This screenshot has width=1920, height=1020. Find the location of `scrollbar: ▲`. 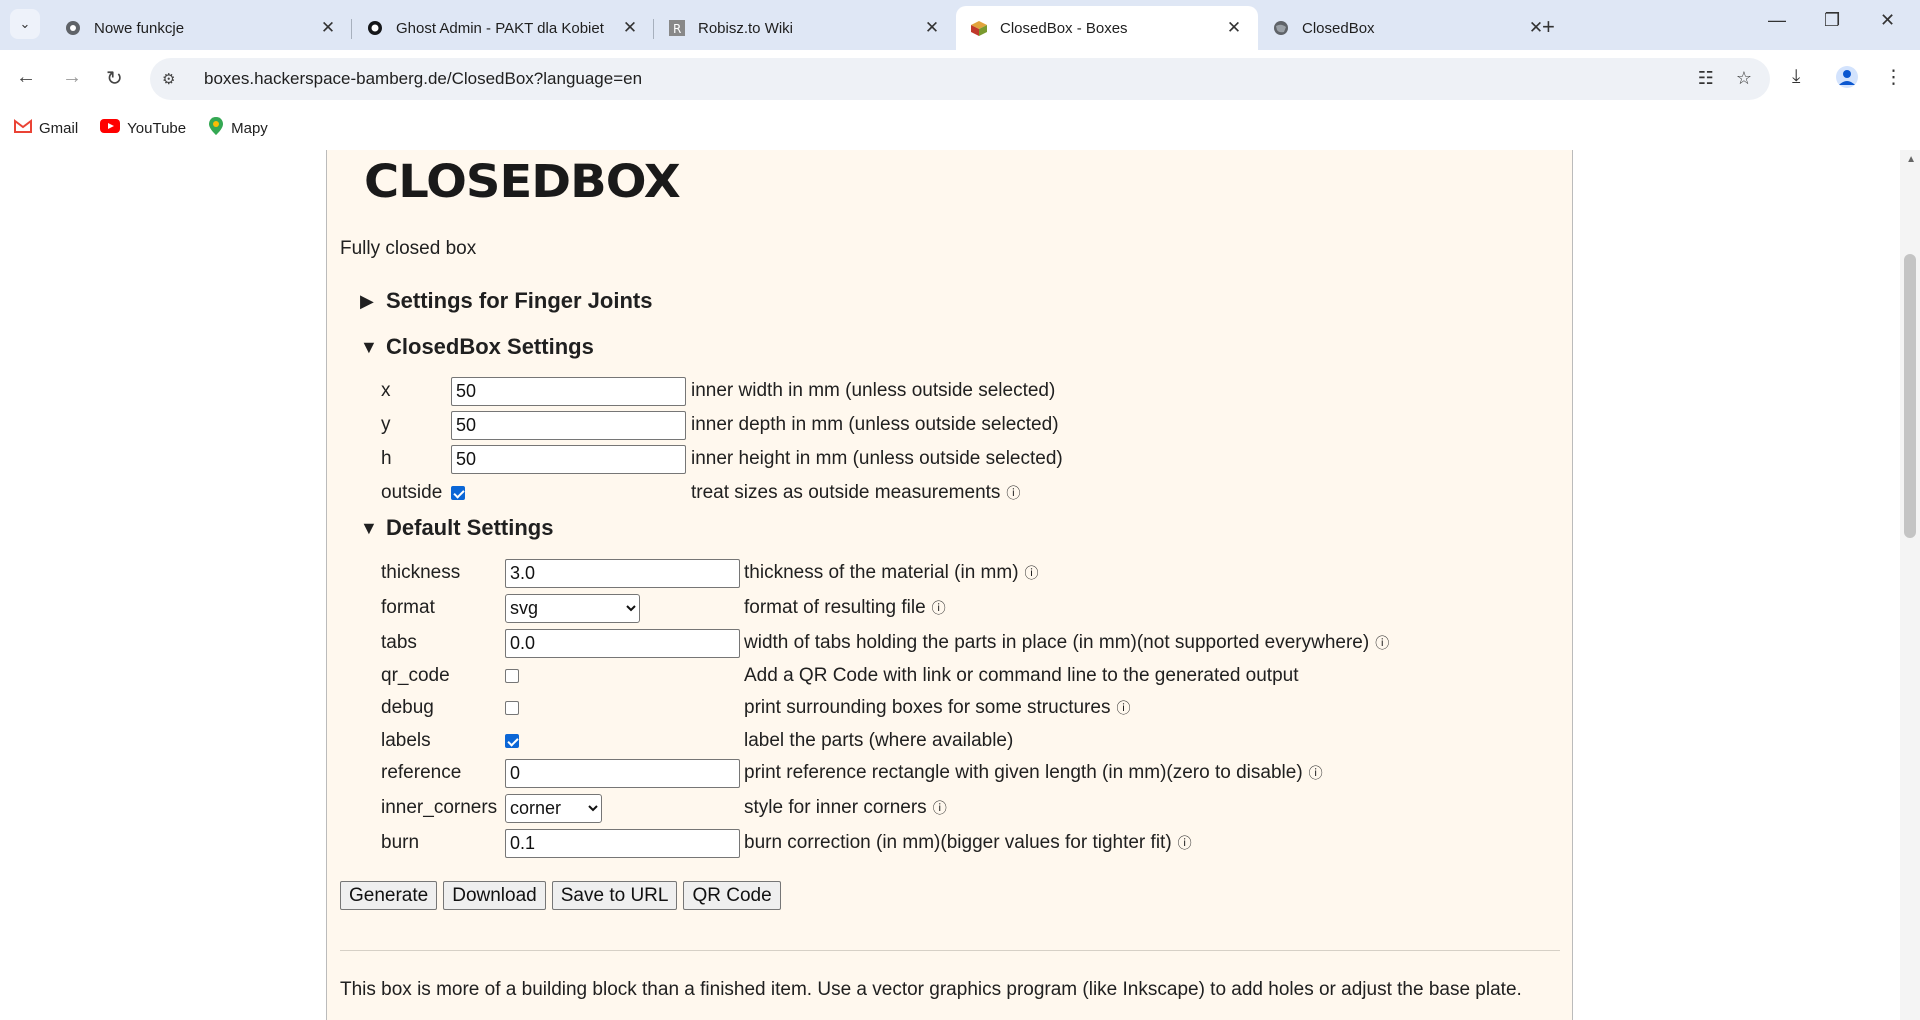

scrollbar: ▲ is located at coordinates (1910, 585).